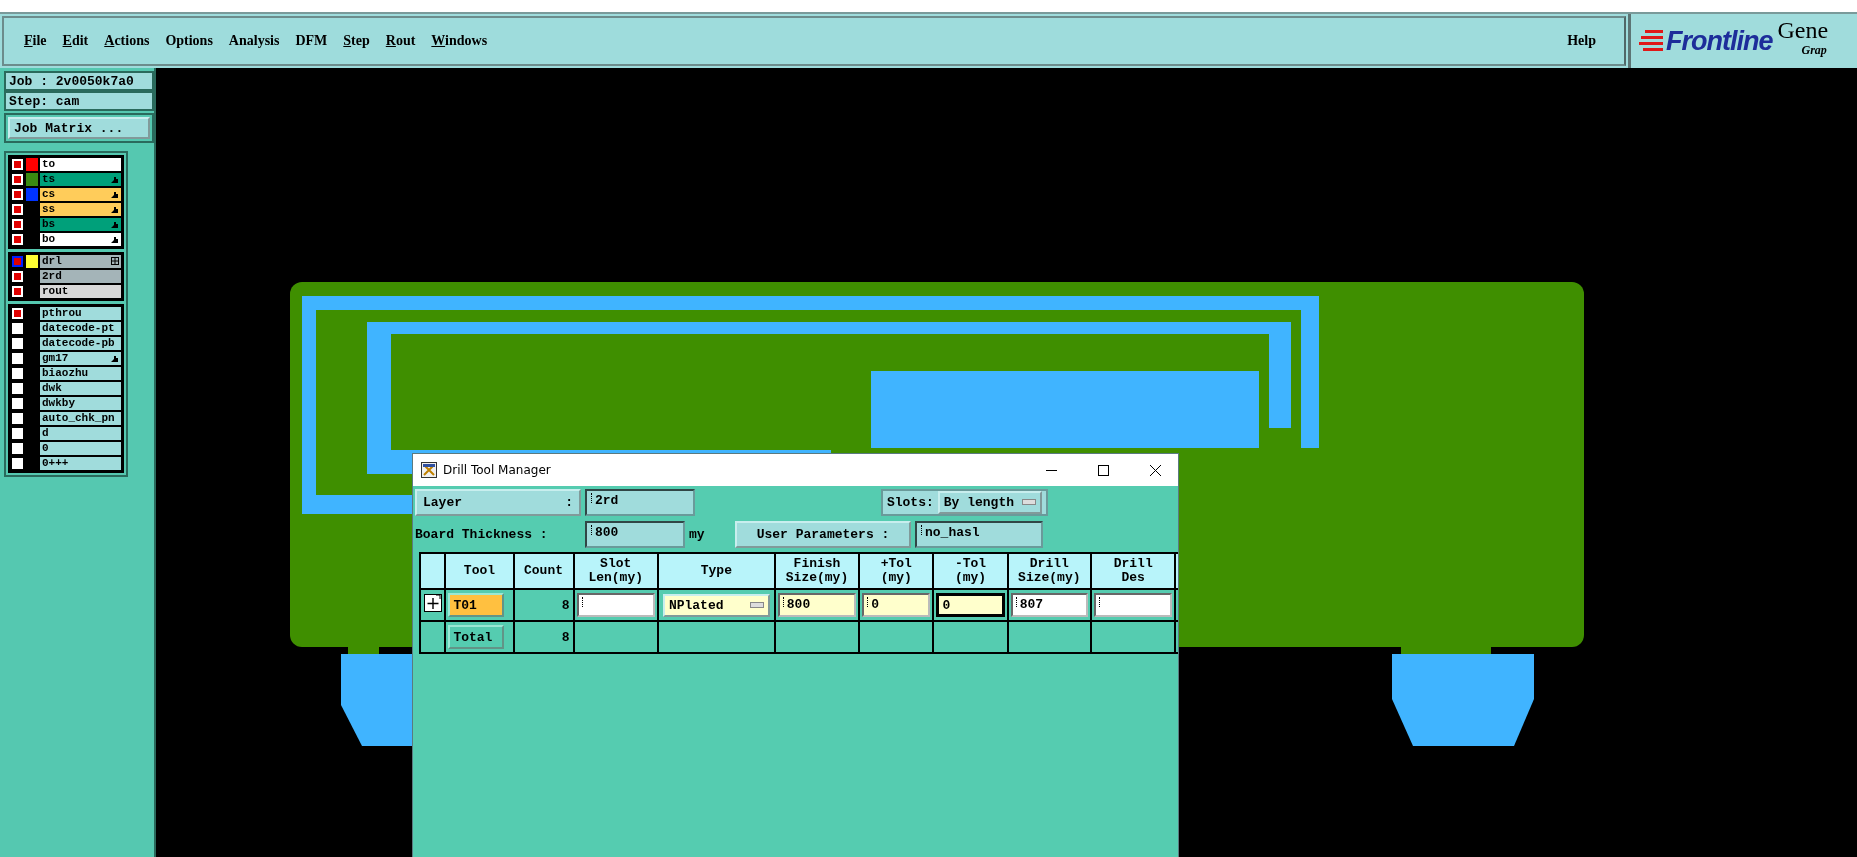 This screenshot has width=1857, height=857. Describe the element at coordinates (1803, 29) in the screenshot. I see `product-name: Gene` at that location.